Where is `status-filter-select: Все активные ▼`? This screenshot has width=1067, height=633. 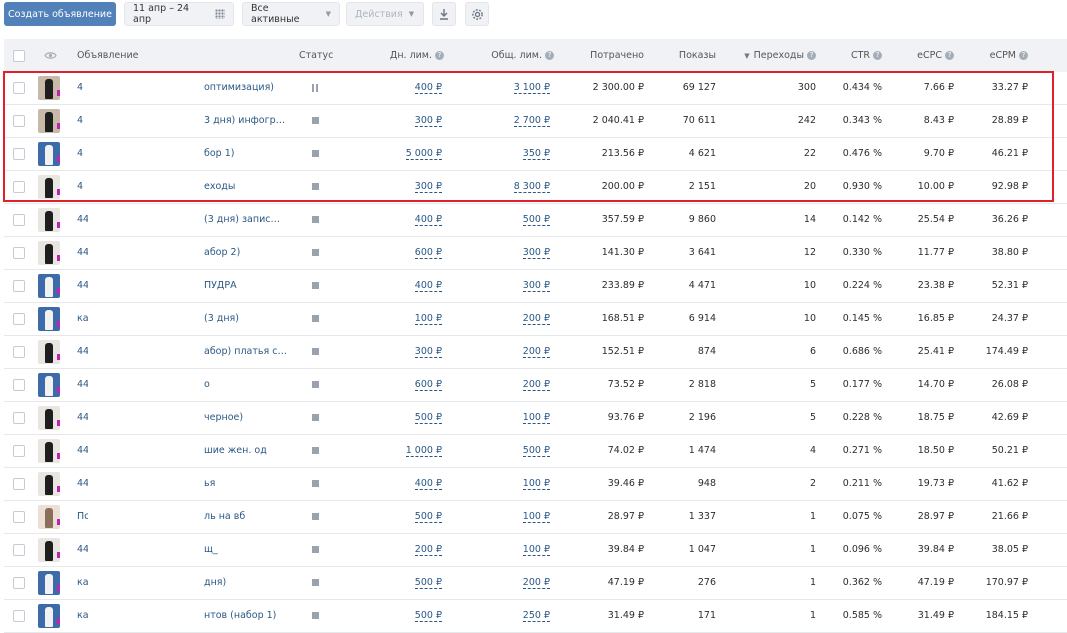
status-filter-select: Все активные ▼ is located at coordinates (291, 14).